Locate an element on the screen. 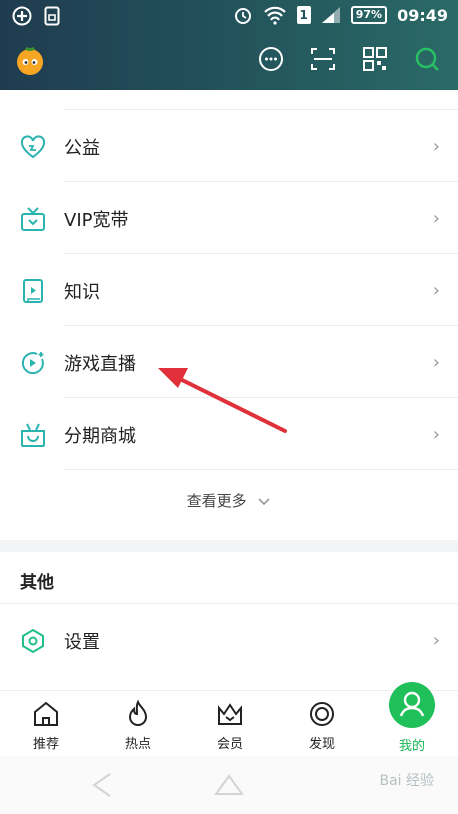 Image resolution: width=458 pixels, height=814 pixels. tab-recommend: 推荐 is located at coordinates (46, 725).